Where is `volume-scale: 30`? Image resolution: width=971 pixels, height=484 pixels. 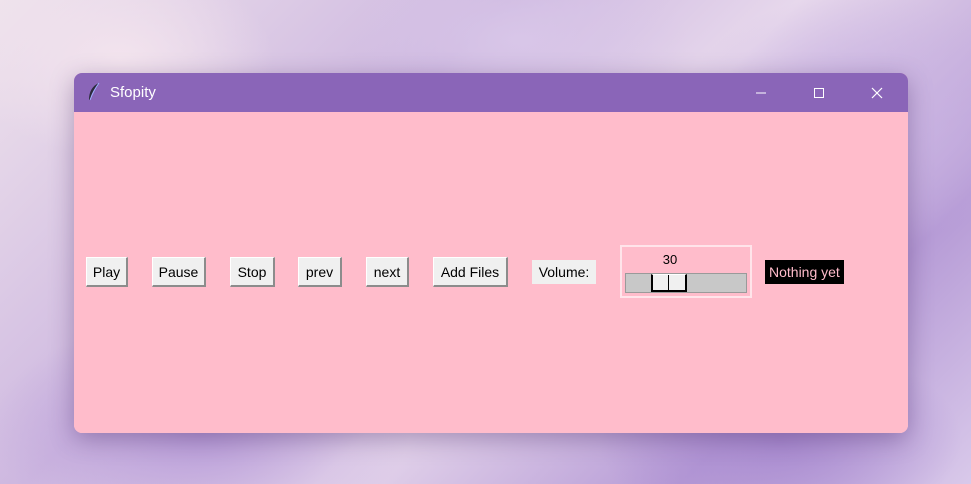
volume-scale: 30 is located at coordinates (686, 271).